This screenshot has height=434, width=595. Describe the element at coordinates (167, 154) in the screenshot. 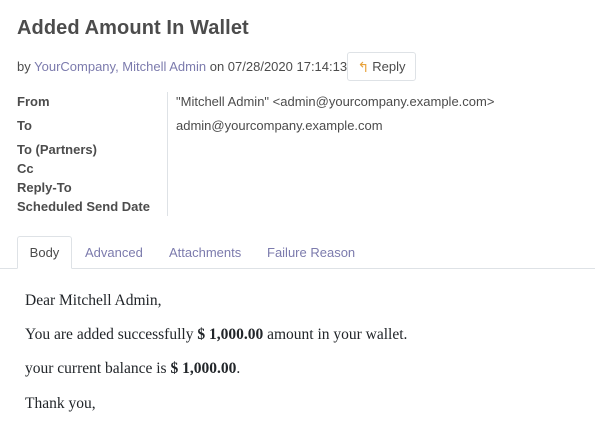

I see `fields-divider` at that location.